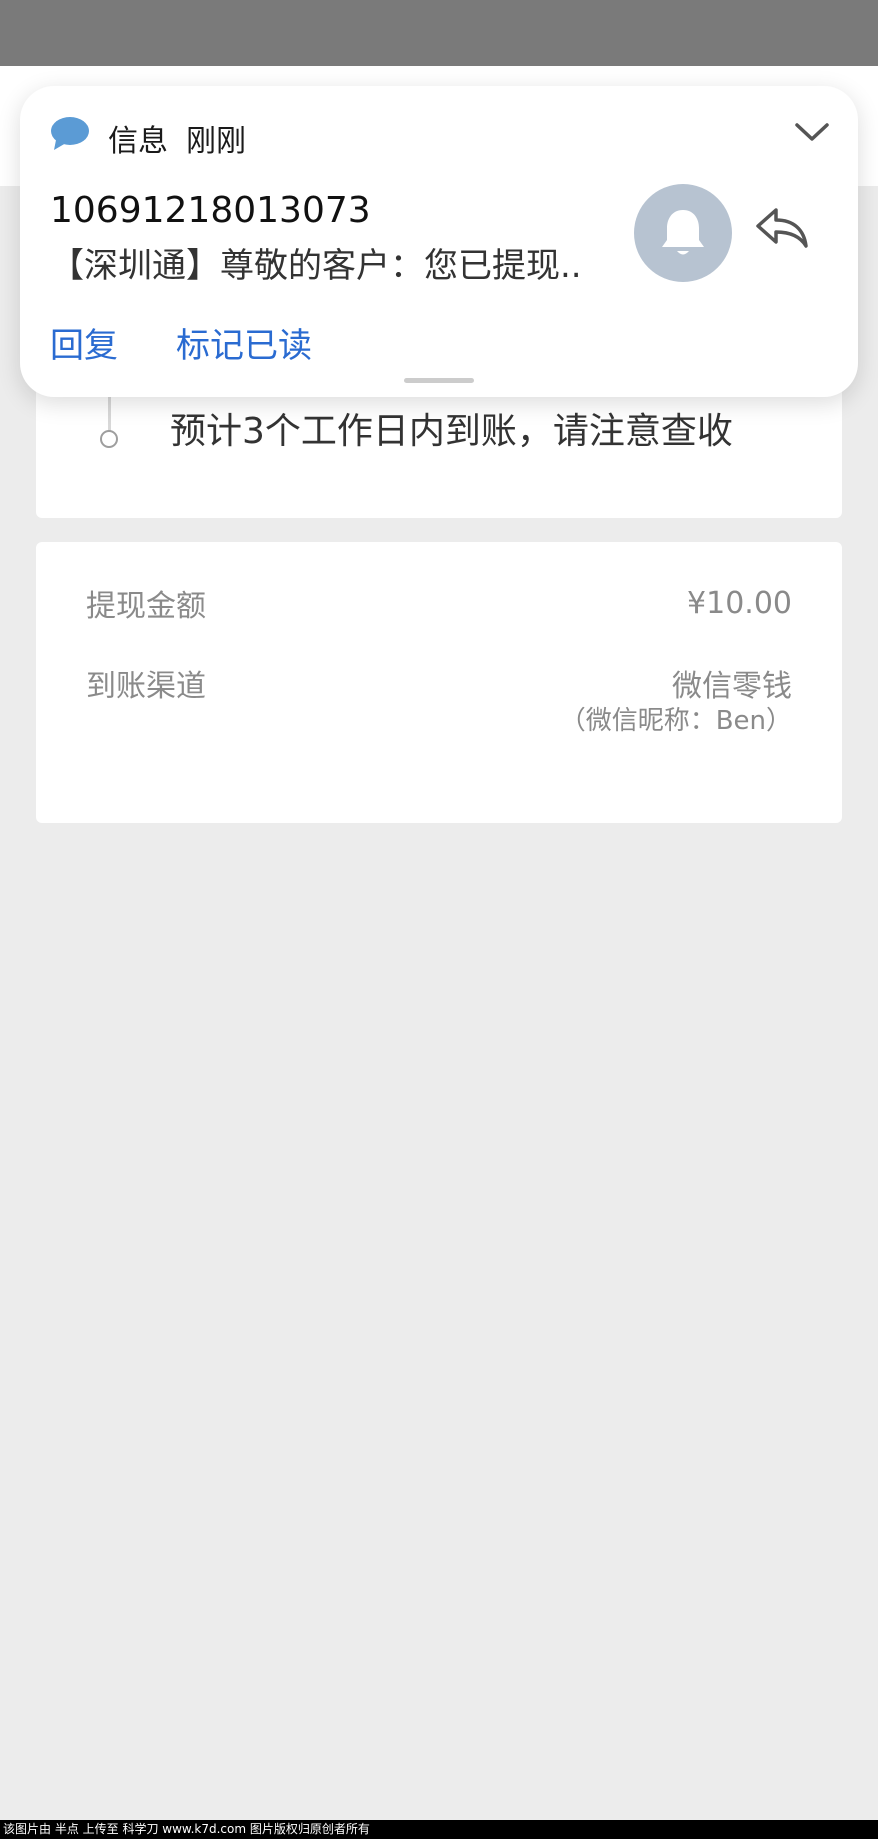  I want to click on progress-status-text: 预计3个工作日内到账，请注意查收, so click(451, 431).